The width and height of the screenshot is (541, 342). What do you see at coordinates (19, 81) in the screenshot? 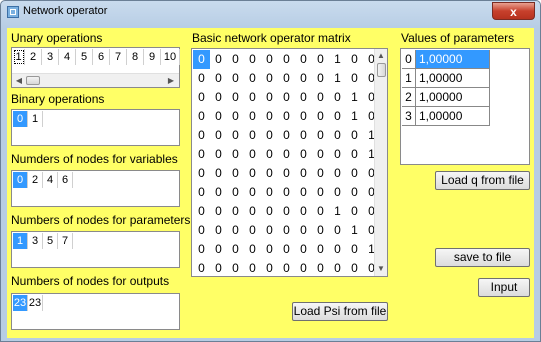
I see `scroll-left-icon: ◀` at bounding box center [19, 81].